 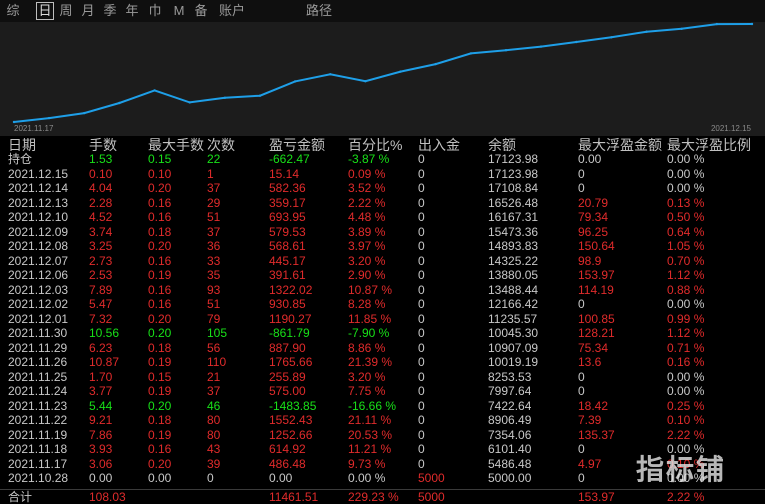 What do you see at coordinates (20, 497) in the screenshot?
I see `cell-date: 合计` at bounding box center [20, 497].